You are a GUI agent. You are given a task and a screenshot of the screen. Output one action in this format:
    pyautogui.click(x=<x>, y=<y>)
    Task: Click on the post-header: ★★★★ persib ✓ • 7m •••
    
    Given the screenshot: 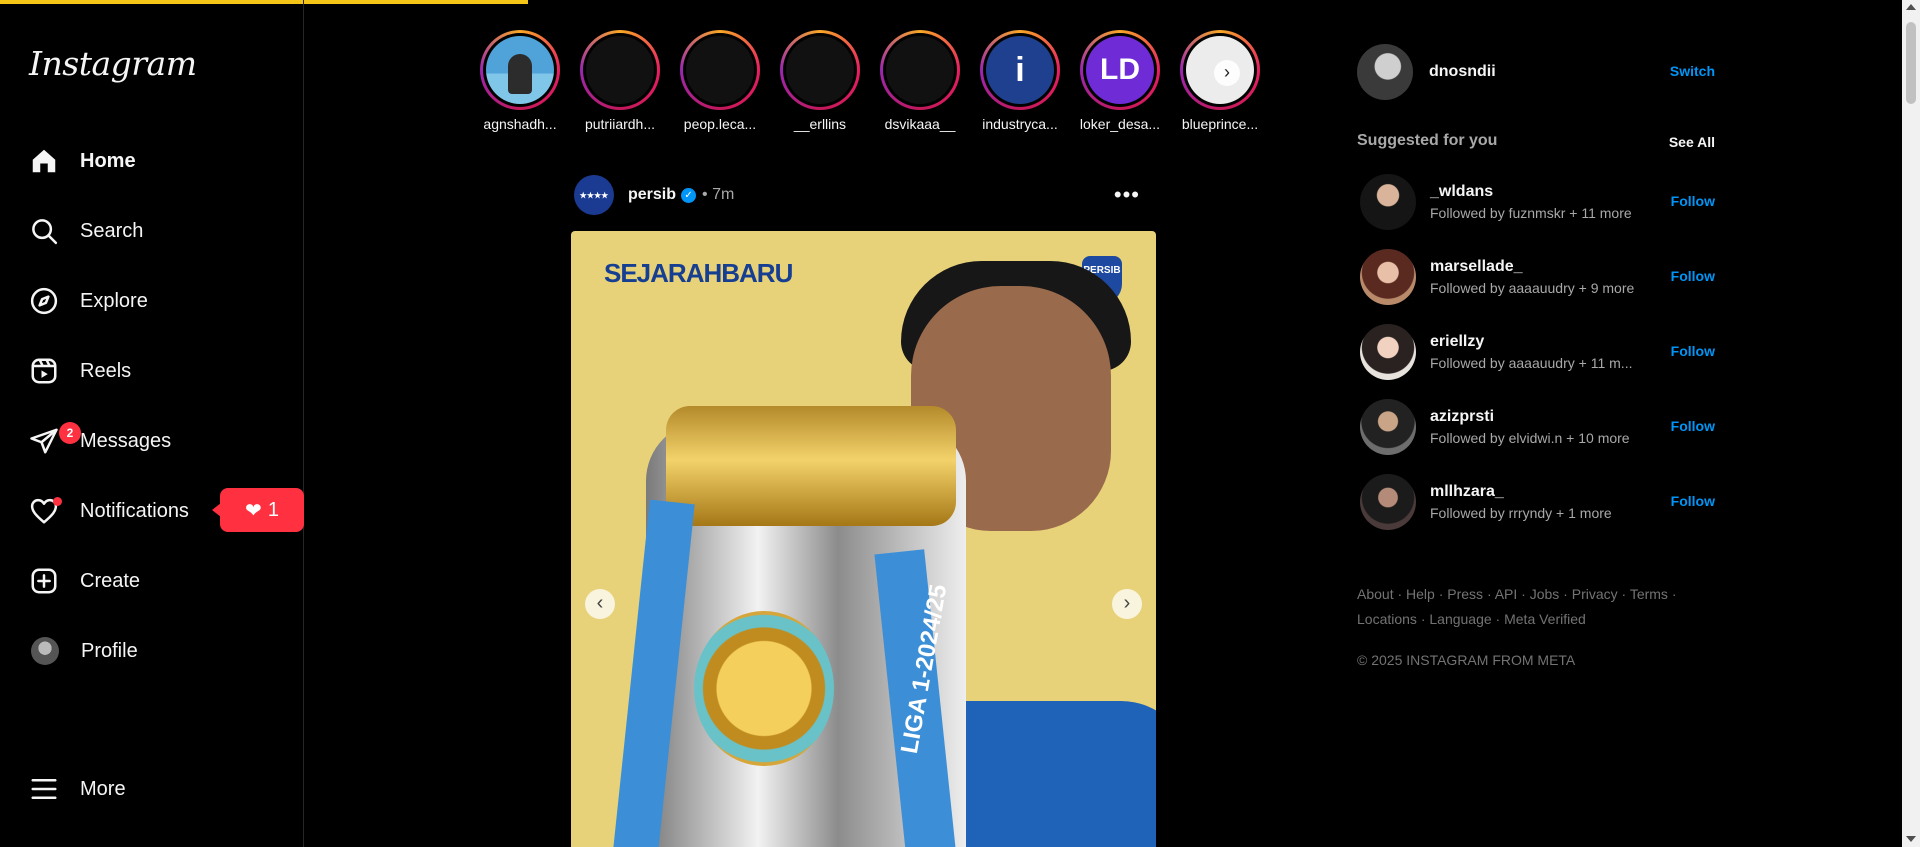 What is the action you would take?
    pyautogui.click(x=864, y=195)
    